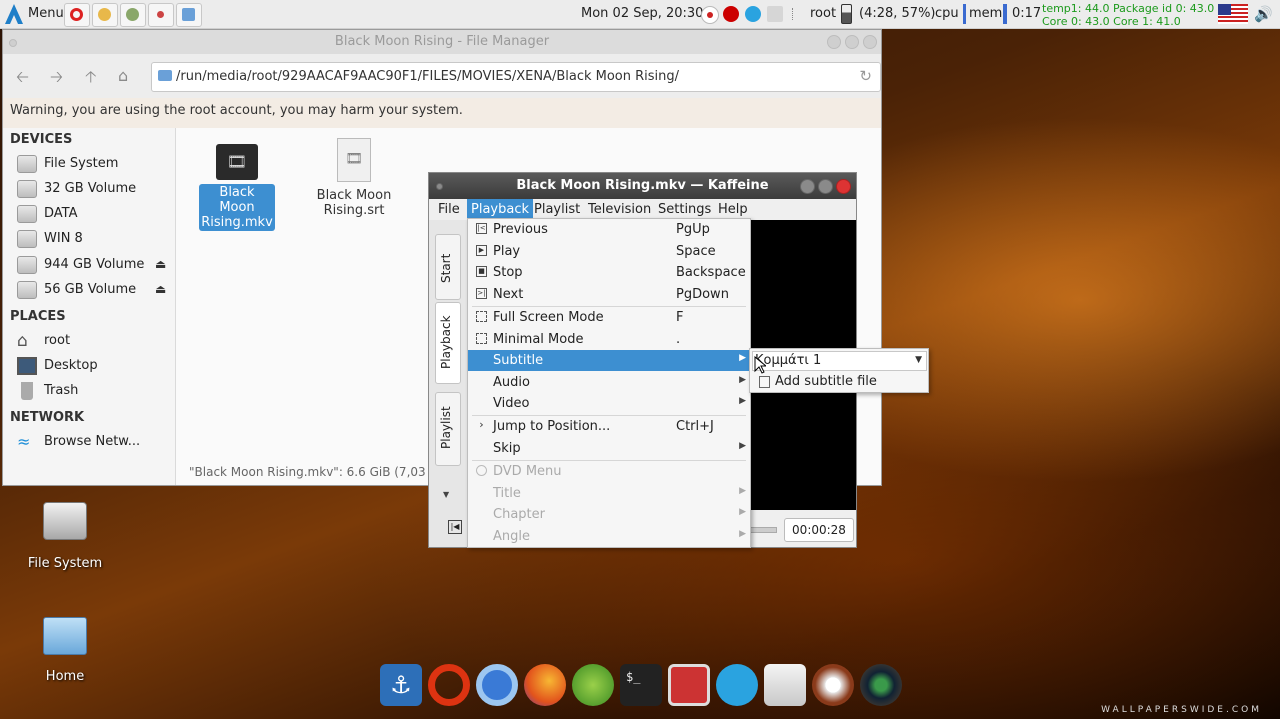  What do you see at coordinates (609, 448) in the screenshot?
I see `menu-item-skip: Skip ▶` at bounding box center [609, 448].